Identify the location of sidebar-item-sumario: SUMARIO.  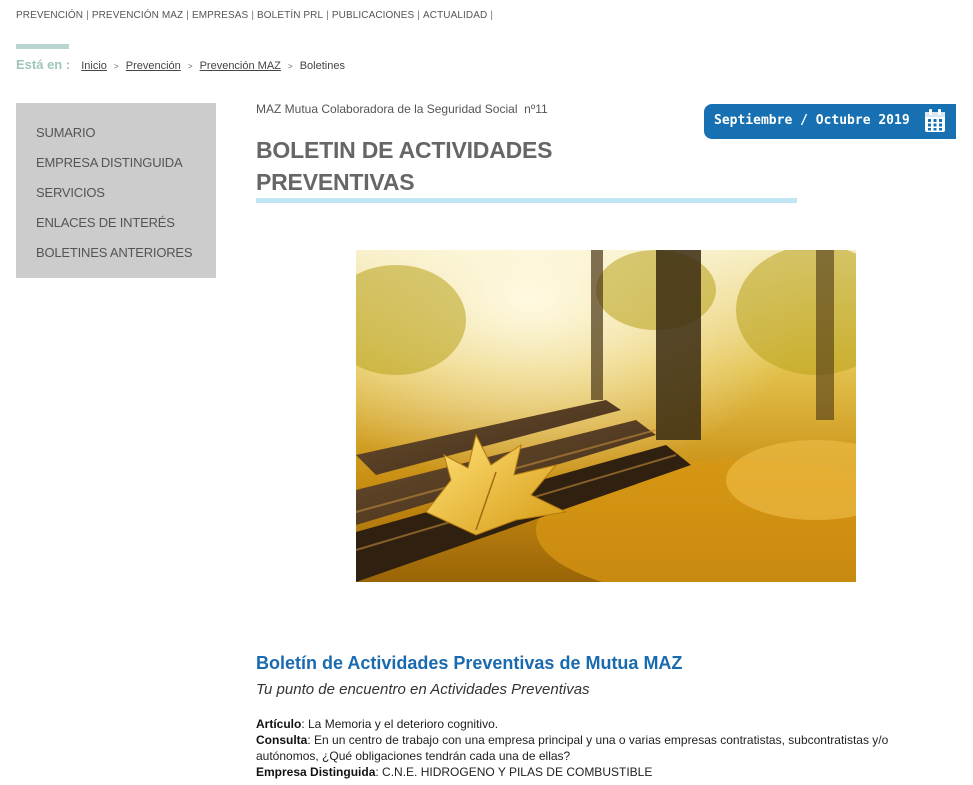
(126, 134).